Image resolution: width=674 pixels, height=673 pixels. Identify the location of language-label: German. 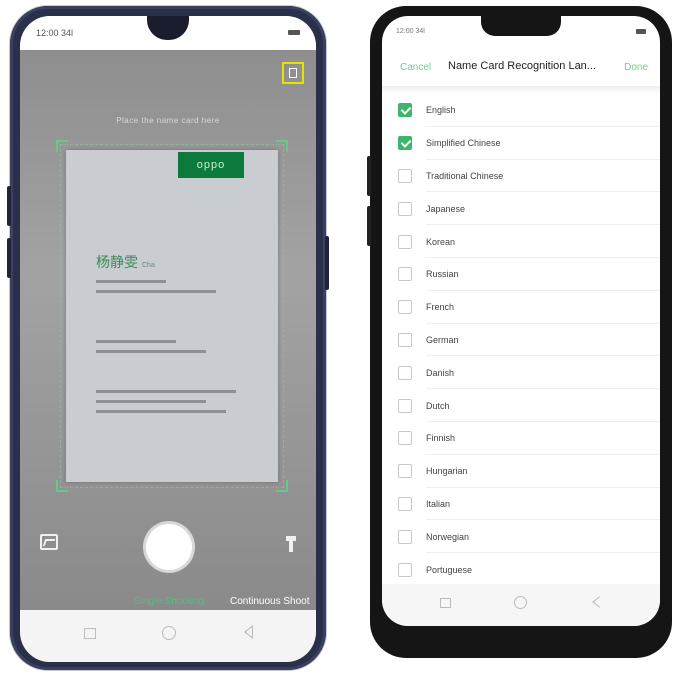
(442, 339).